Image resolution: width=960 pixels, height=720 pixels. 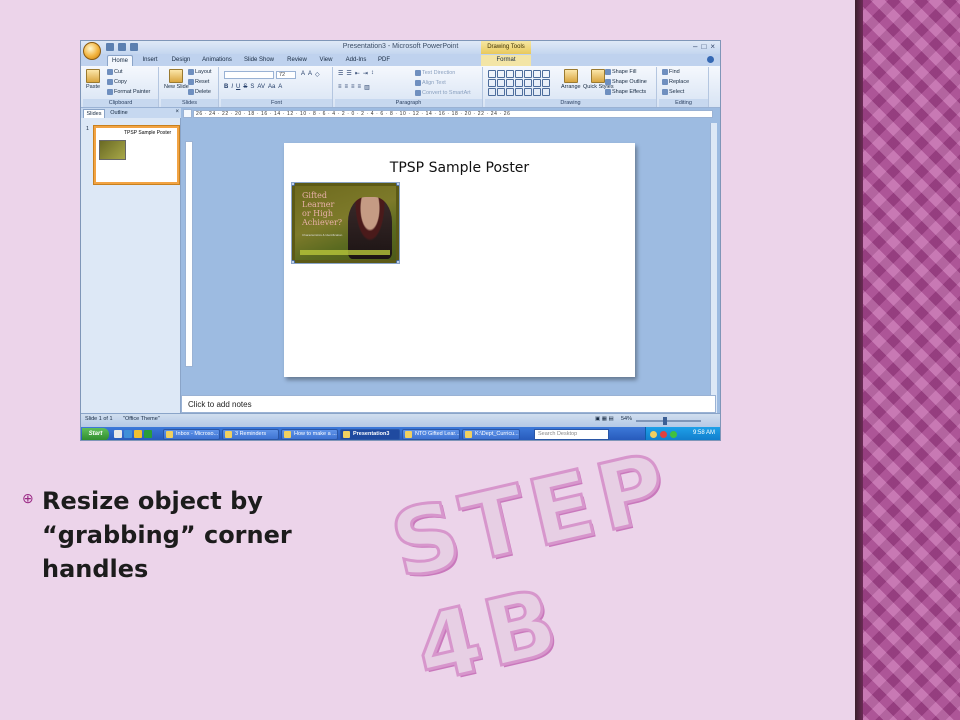 I want to click on brush-icon, so click(x=110, y=92).